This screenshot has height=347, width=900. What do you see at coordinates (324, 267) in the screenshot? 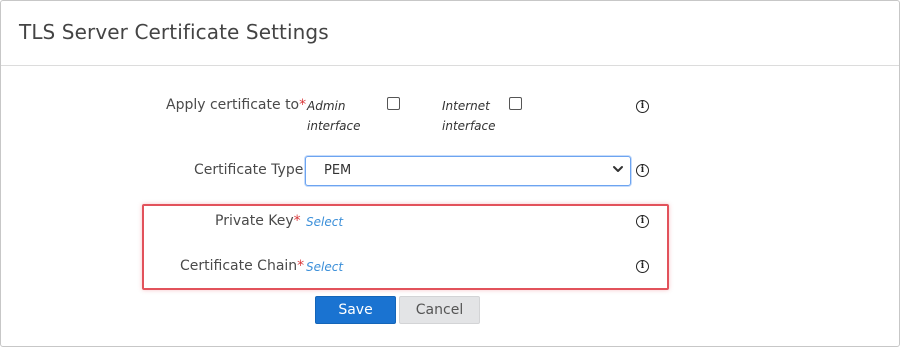
I see `certificate-chain-select-link: Select` at bounding box center [324, 267].